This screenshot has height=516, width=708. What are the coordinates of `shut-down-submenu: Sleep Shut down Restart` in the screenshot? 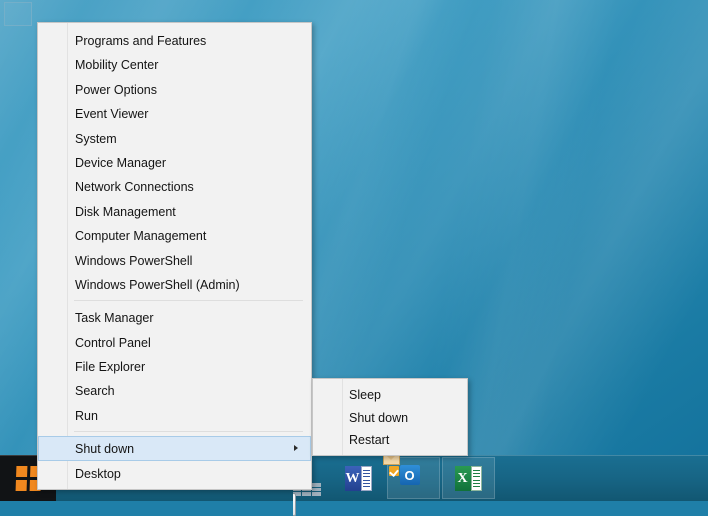 It's located at (390, 417).